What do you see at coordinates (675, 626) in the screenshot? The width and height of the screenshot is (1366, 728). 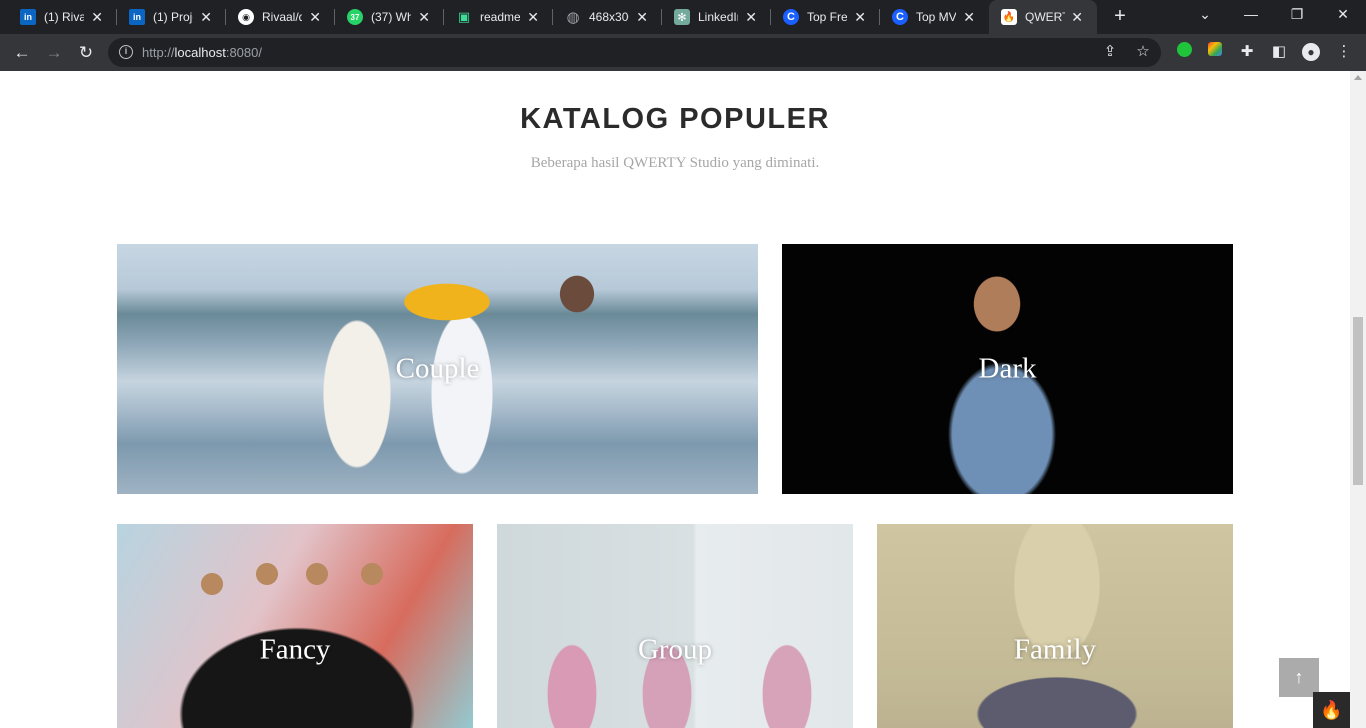 I see `catalog-card-group: Group` at bounding box center [675, 626].